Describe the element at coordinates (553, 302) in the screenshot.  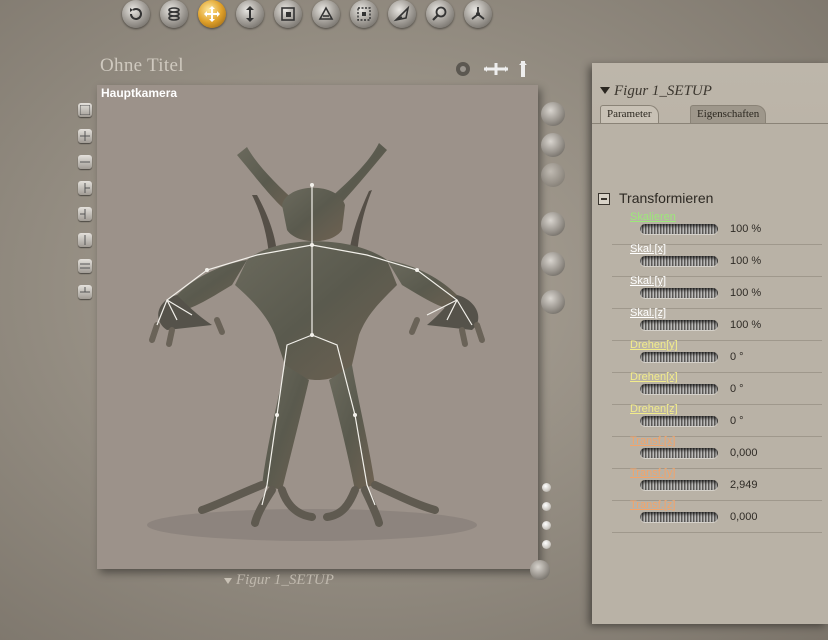
I see `light-ball-3-icon` at that location.